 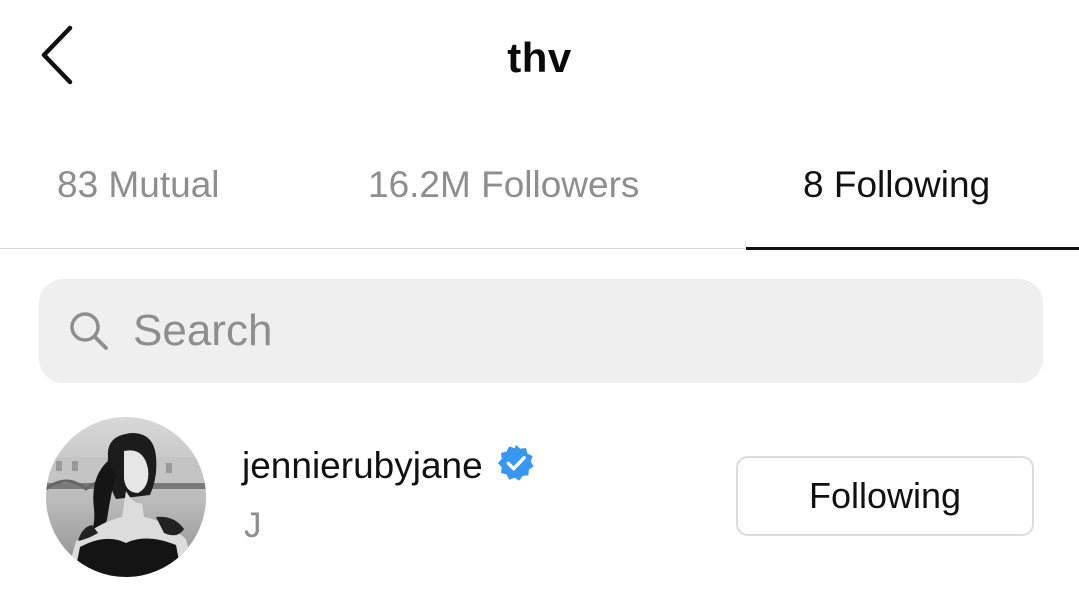 I want to click on verified-badge-icon, so click(x=516, y=462).